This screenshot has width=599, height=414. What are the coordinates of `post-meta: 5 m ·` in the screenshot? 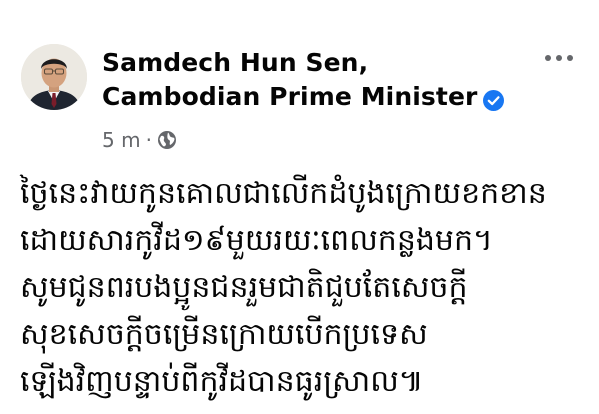 It's located at (139, 140).